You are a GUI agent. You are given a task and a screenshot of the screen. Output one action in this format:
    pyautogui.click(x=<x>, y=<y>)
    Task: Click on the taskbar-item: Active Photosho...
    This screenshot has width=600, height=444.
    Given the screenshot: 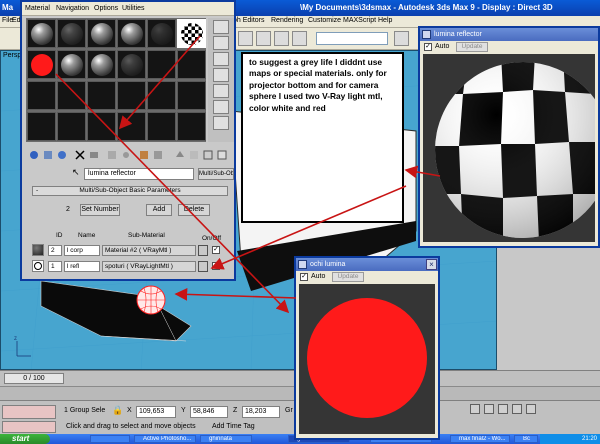 What is the action you would take?
    pyautogui.click(x=165, y=439)
    